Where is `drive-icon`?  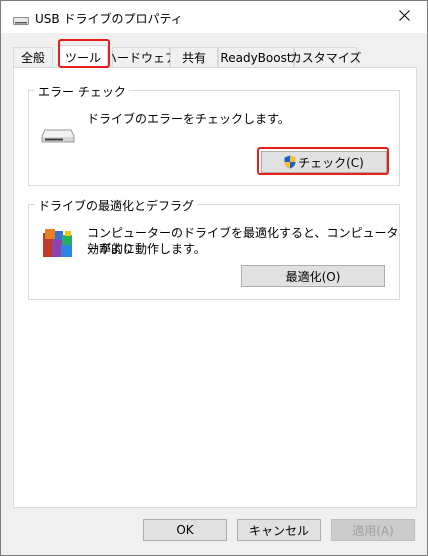 drive-icon is located at coordinates (58, 137).